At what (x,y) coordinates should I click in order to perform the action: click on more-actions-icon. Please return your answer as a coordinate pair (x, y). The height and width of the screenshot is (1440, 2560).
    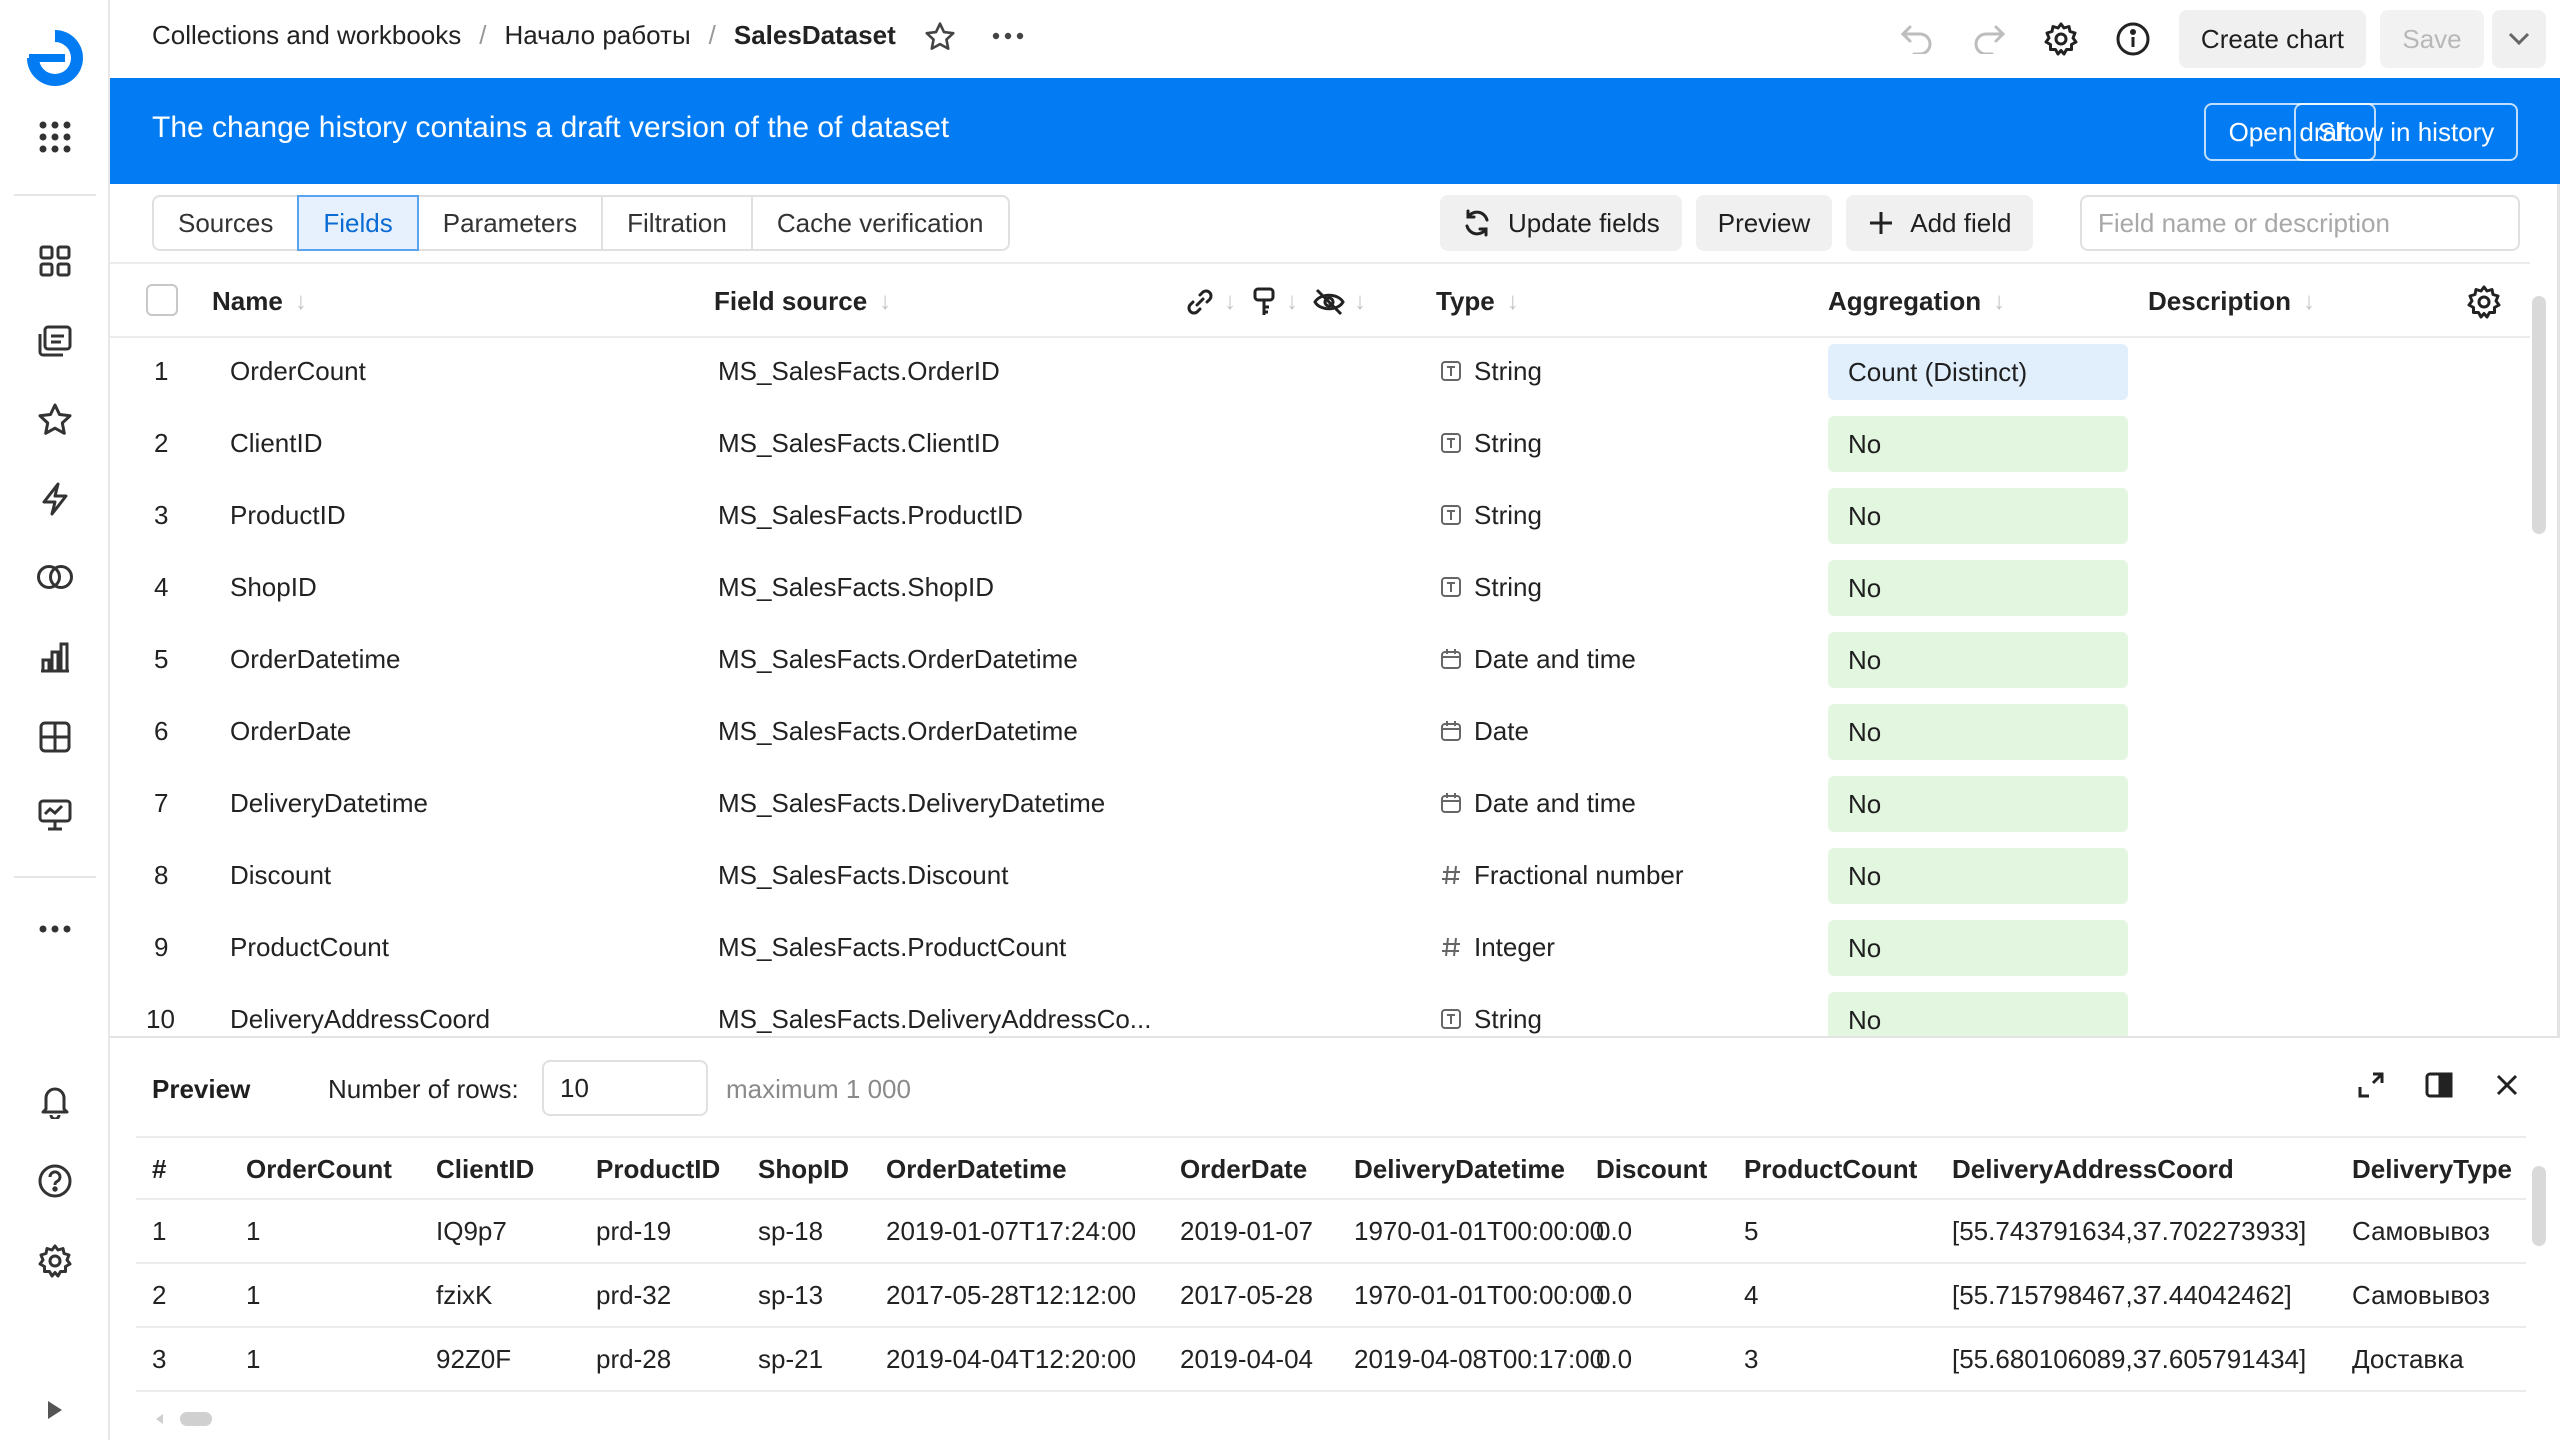
    Looking at the image, I should click on (1008, 36).